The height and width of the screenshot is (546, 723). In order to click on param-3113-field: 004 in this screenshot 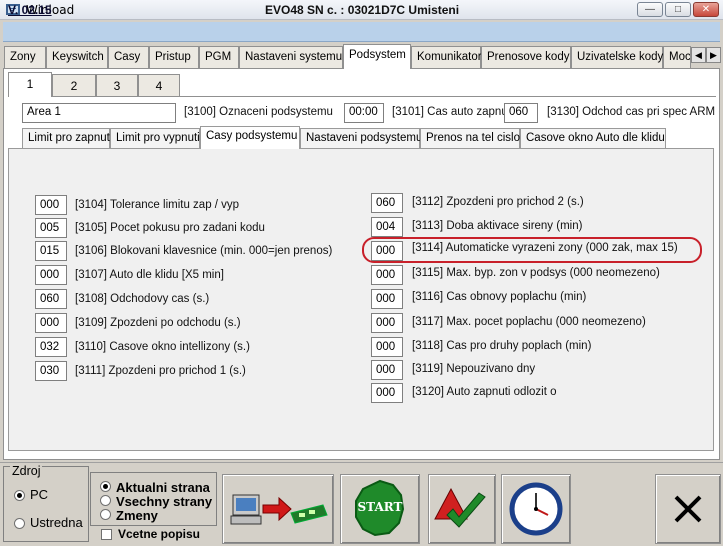, I will do `click(387, 227)`.